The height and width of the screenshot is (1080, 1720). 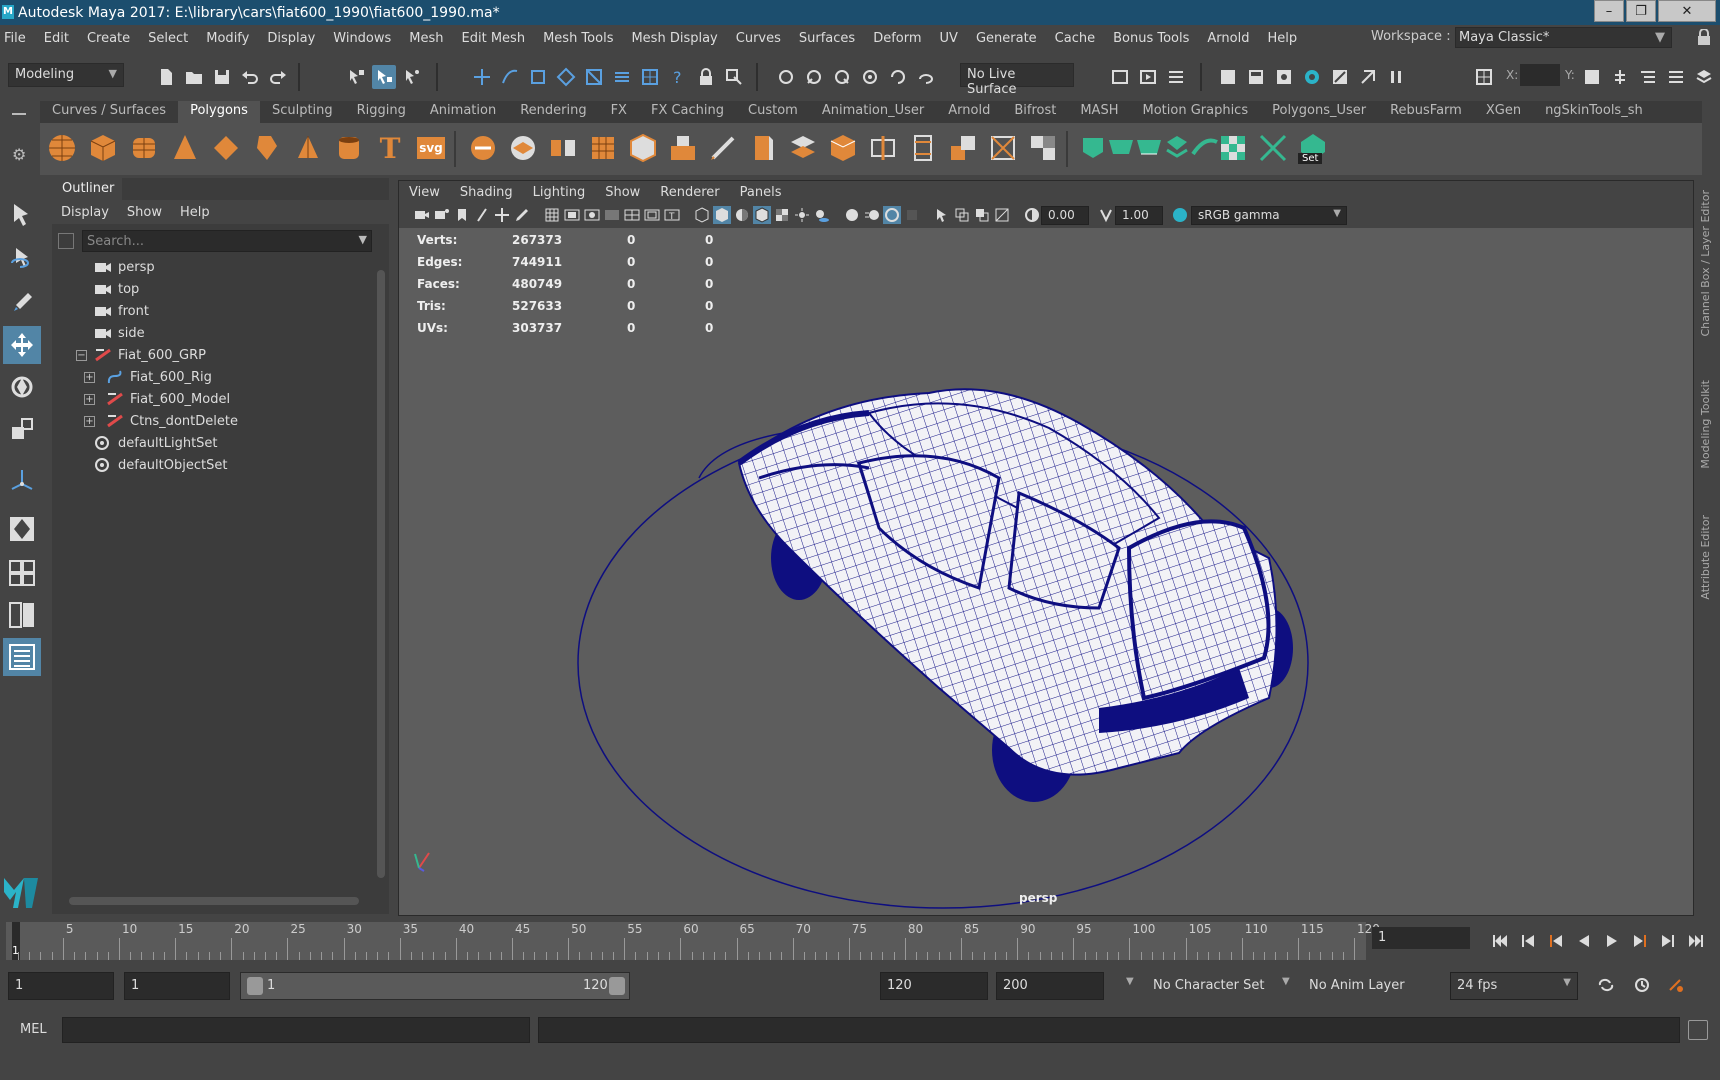 What do you see at coordinates (1015, 595) in the screenshot?
I see `fiat600-model` at bounding box center [1015, 595].